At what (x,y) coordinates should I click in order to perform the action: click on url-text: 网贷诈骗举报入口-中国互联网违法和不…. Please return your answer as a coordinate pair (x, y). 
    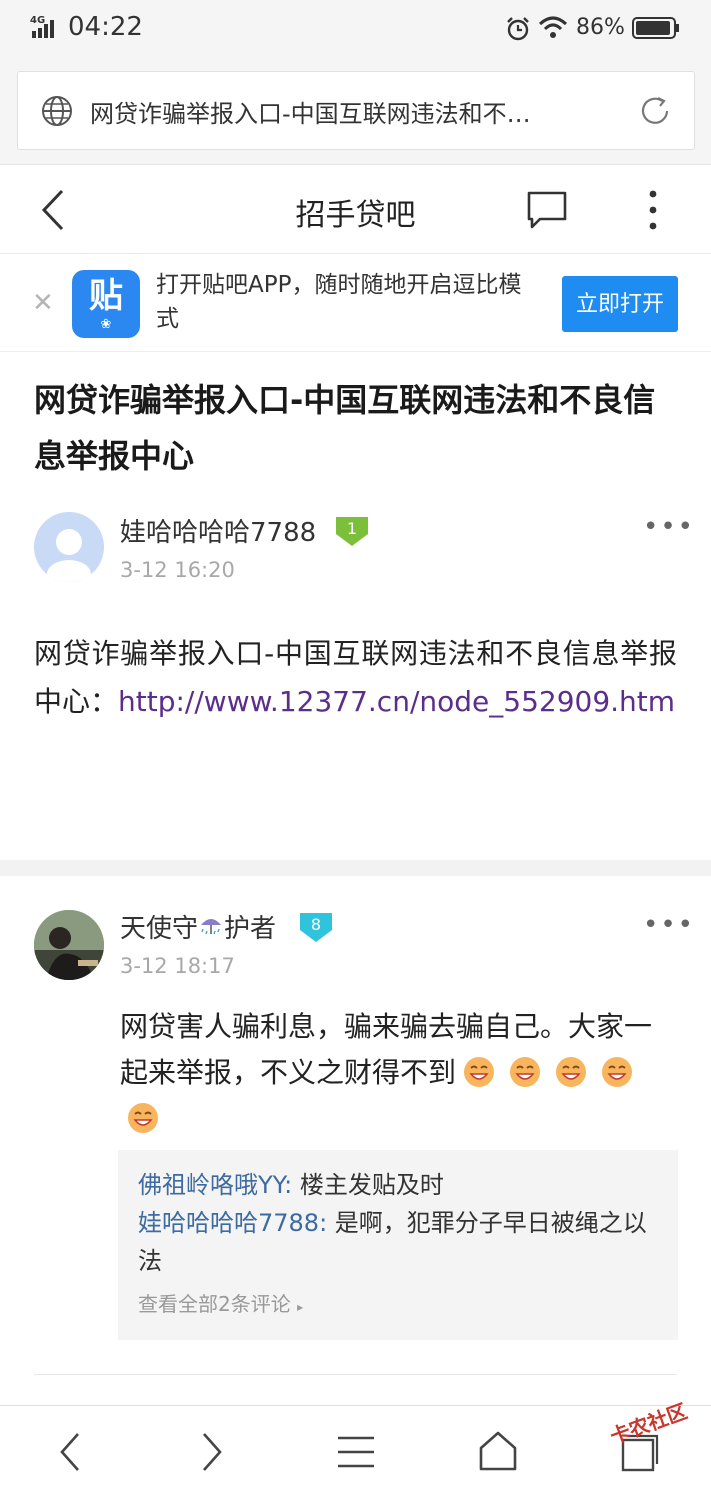
    Looking at the image, I should click on (350, 111).